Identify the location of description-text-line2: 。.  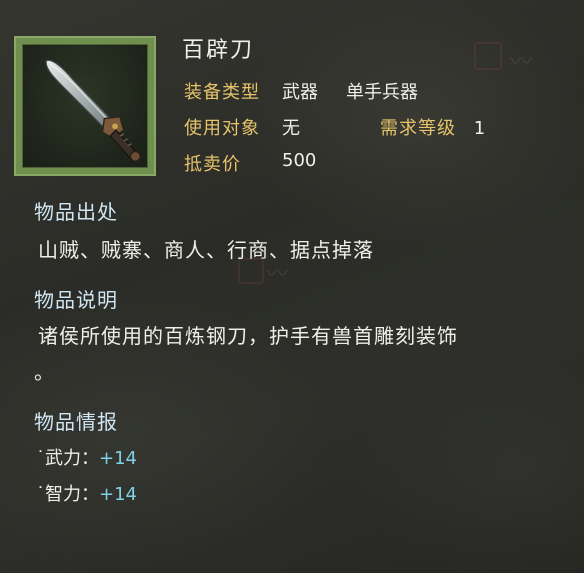
(44, 372).